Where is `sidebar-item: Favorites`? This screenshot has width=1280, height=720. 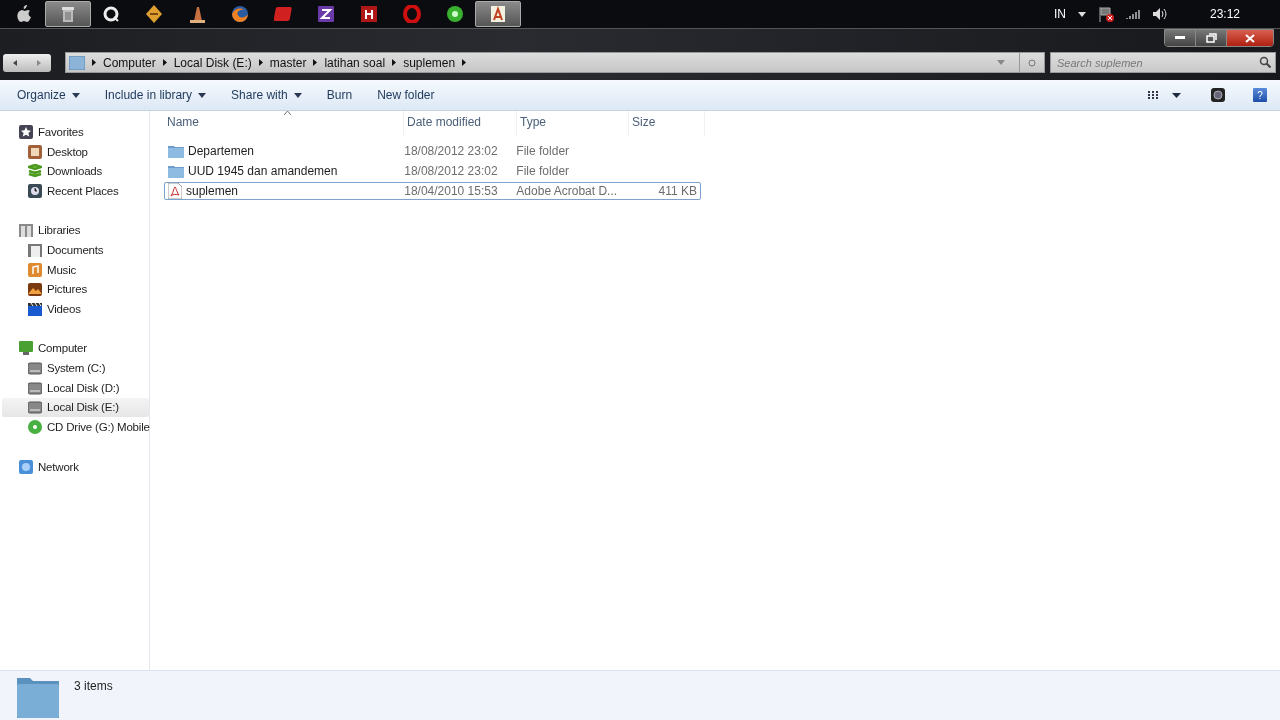 sidebar-item: Favorites is located at coordinates (74, 132).